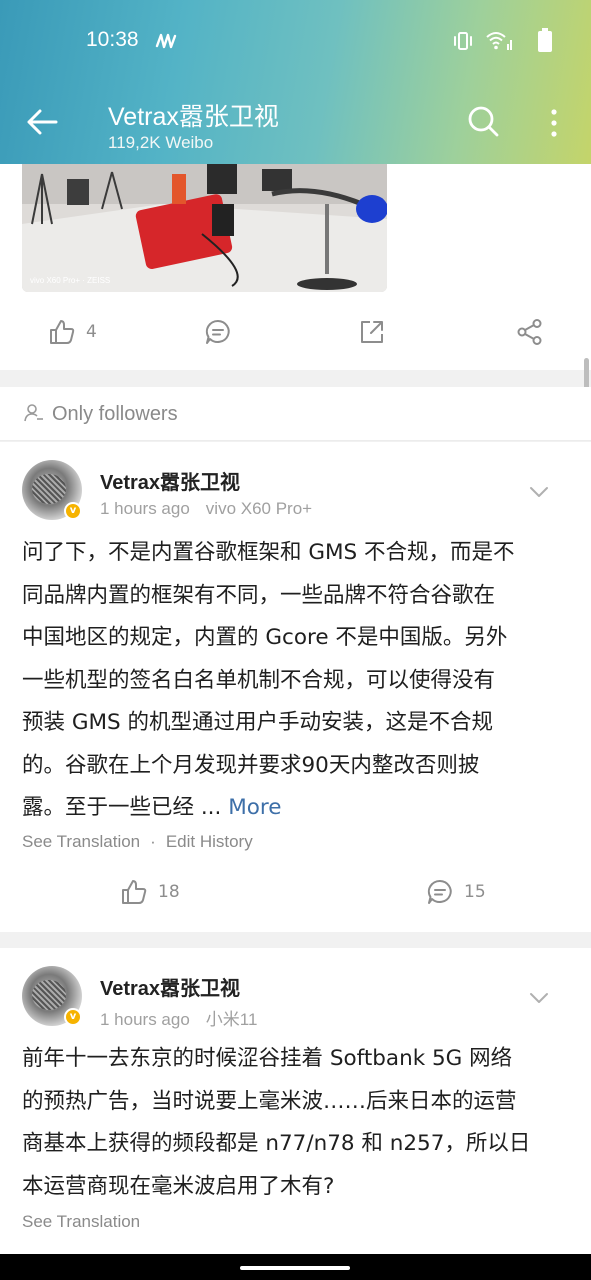 Image resolution: width=591 pixels, height=1280 pixels. I want to click on studio-photo-image: vivo X60 Pro+ · ZEISS, so click(204, 228).